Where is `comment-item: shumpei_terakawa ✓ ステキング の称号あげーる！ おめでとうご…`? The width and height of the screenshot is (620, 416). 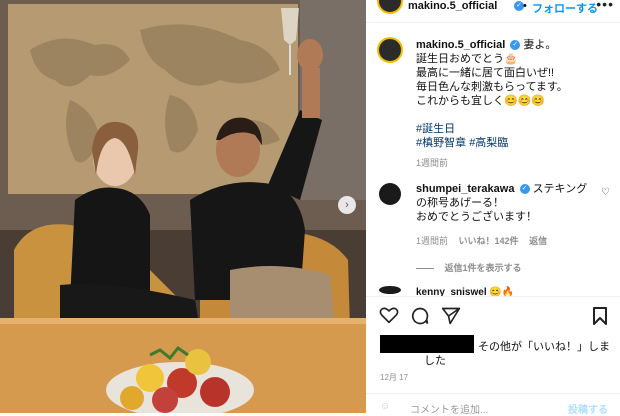 comment-item: shumpei_terakawa ✓ ステキング の称号あげーる！ おめでとうご… is located at coordinates (506, 228).